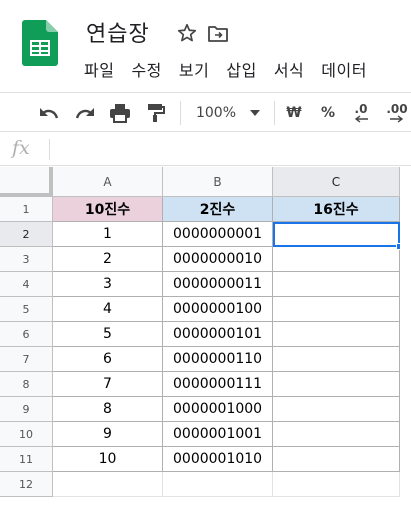 The width and height of the screenshot is (411, 511). Describe the element at coordinates (108, 234) in the screenshot. I see `cell-a2: 1` at that location.